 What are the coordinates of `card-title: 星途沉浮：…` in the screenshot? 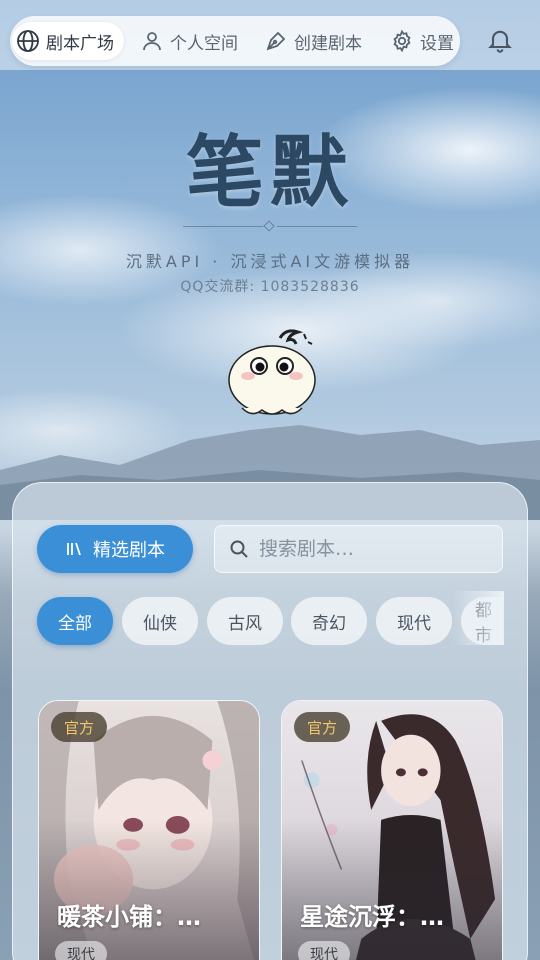 It's located at (372, 917).